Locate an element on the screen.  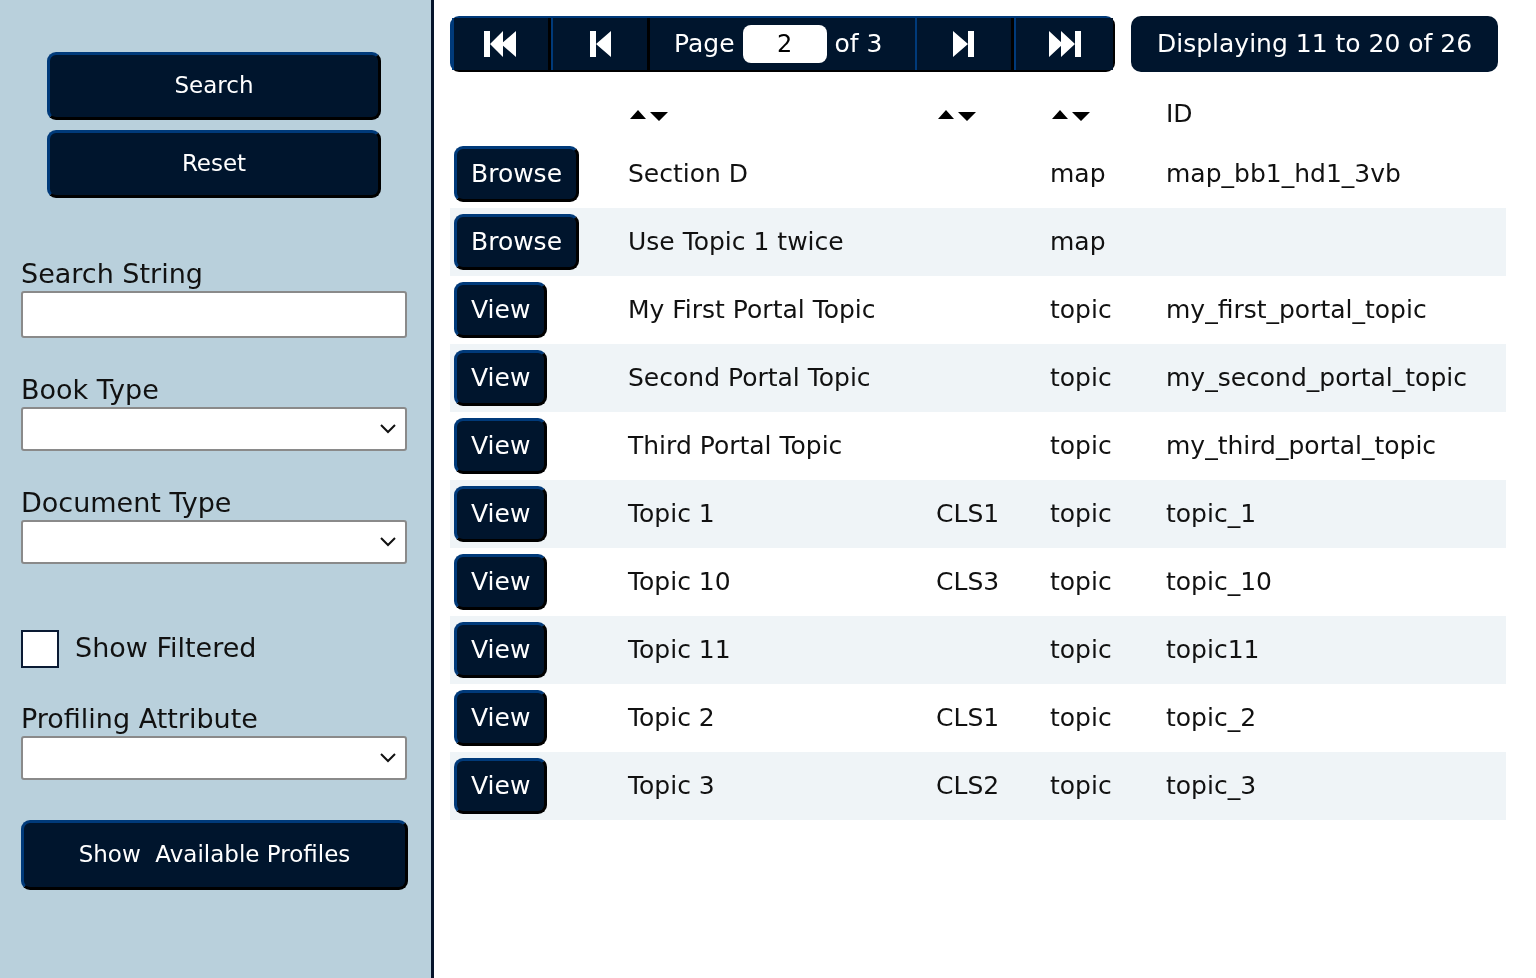
table-cell: CLS2 is located at coordinates (968, 786).